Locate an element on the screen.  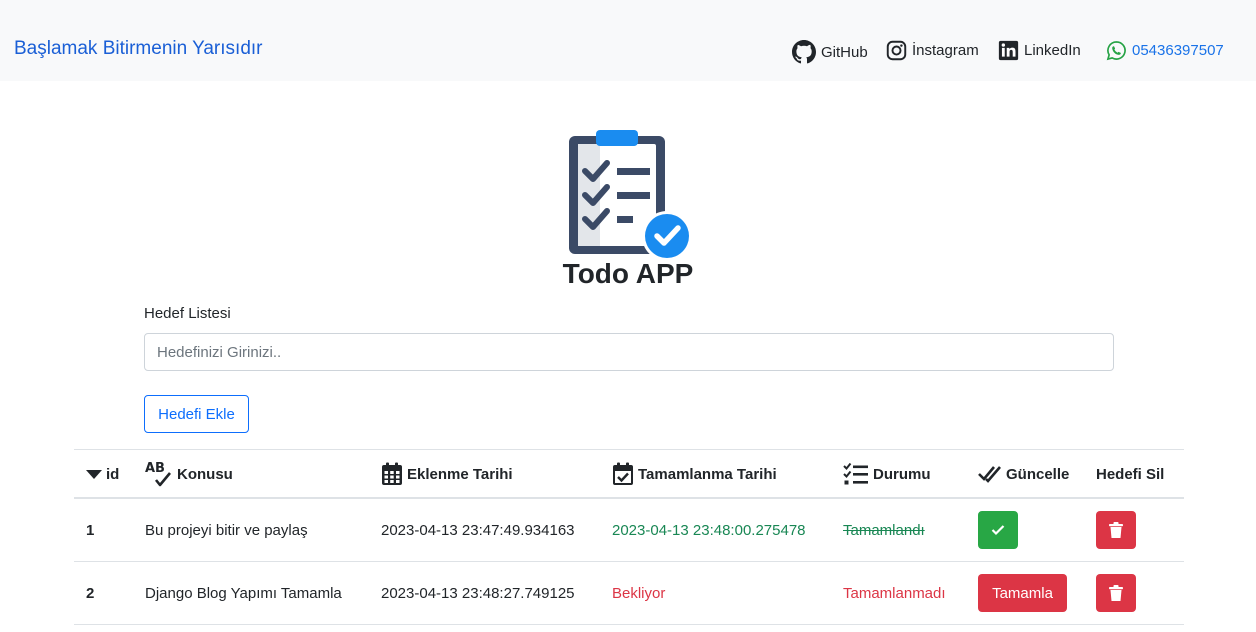
instagram-label: İnstagram is located at coordinates (945, 50).